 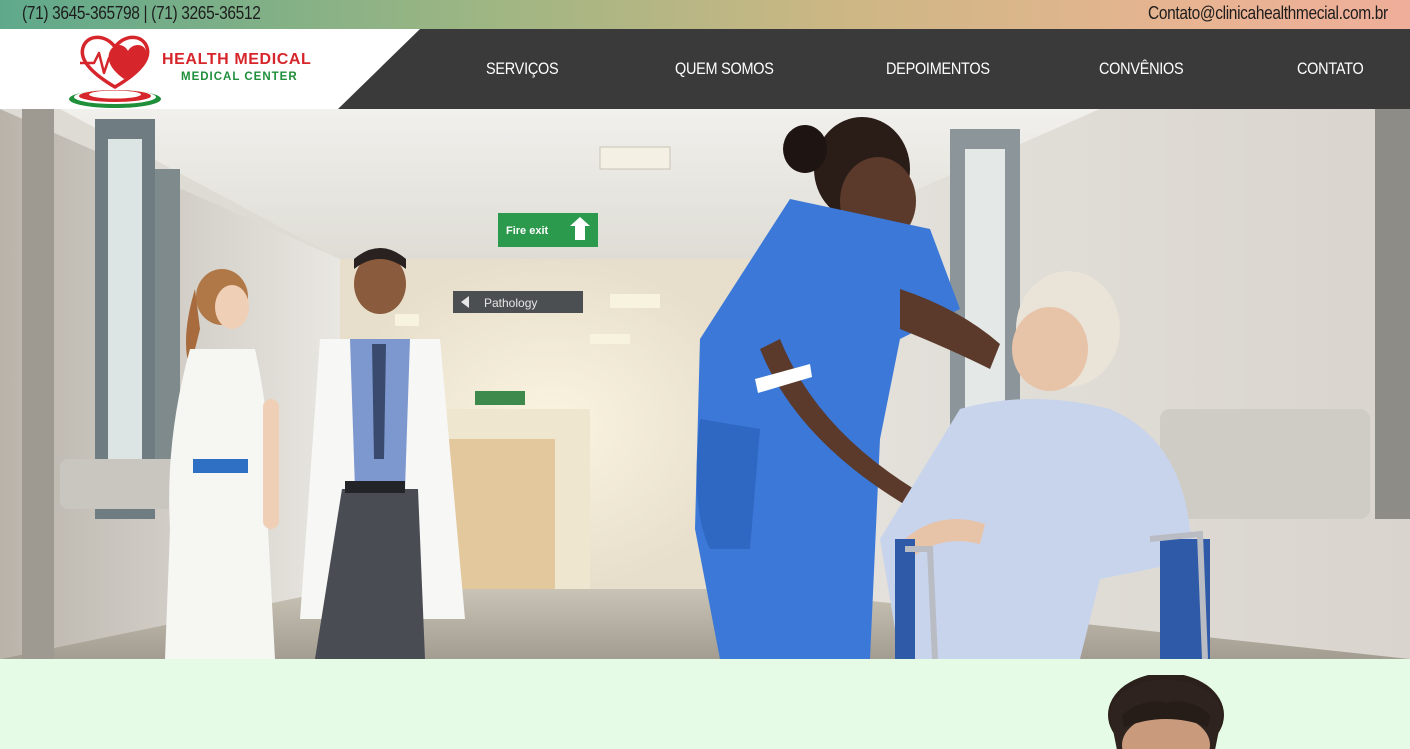 I want to click on pathology-sign: Pathology, so click(x=510, y=303).